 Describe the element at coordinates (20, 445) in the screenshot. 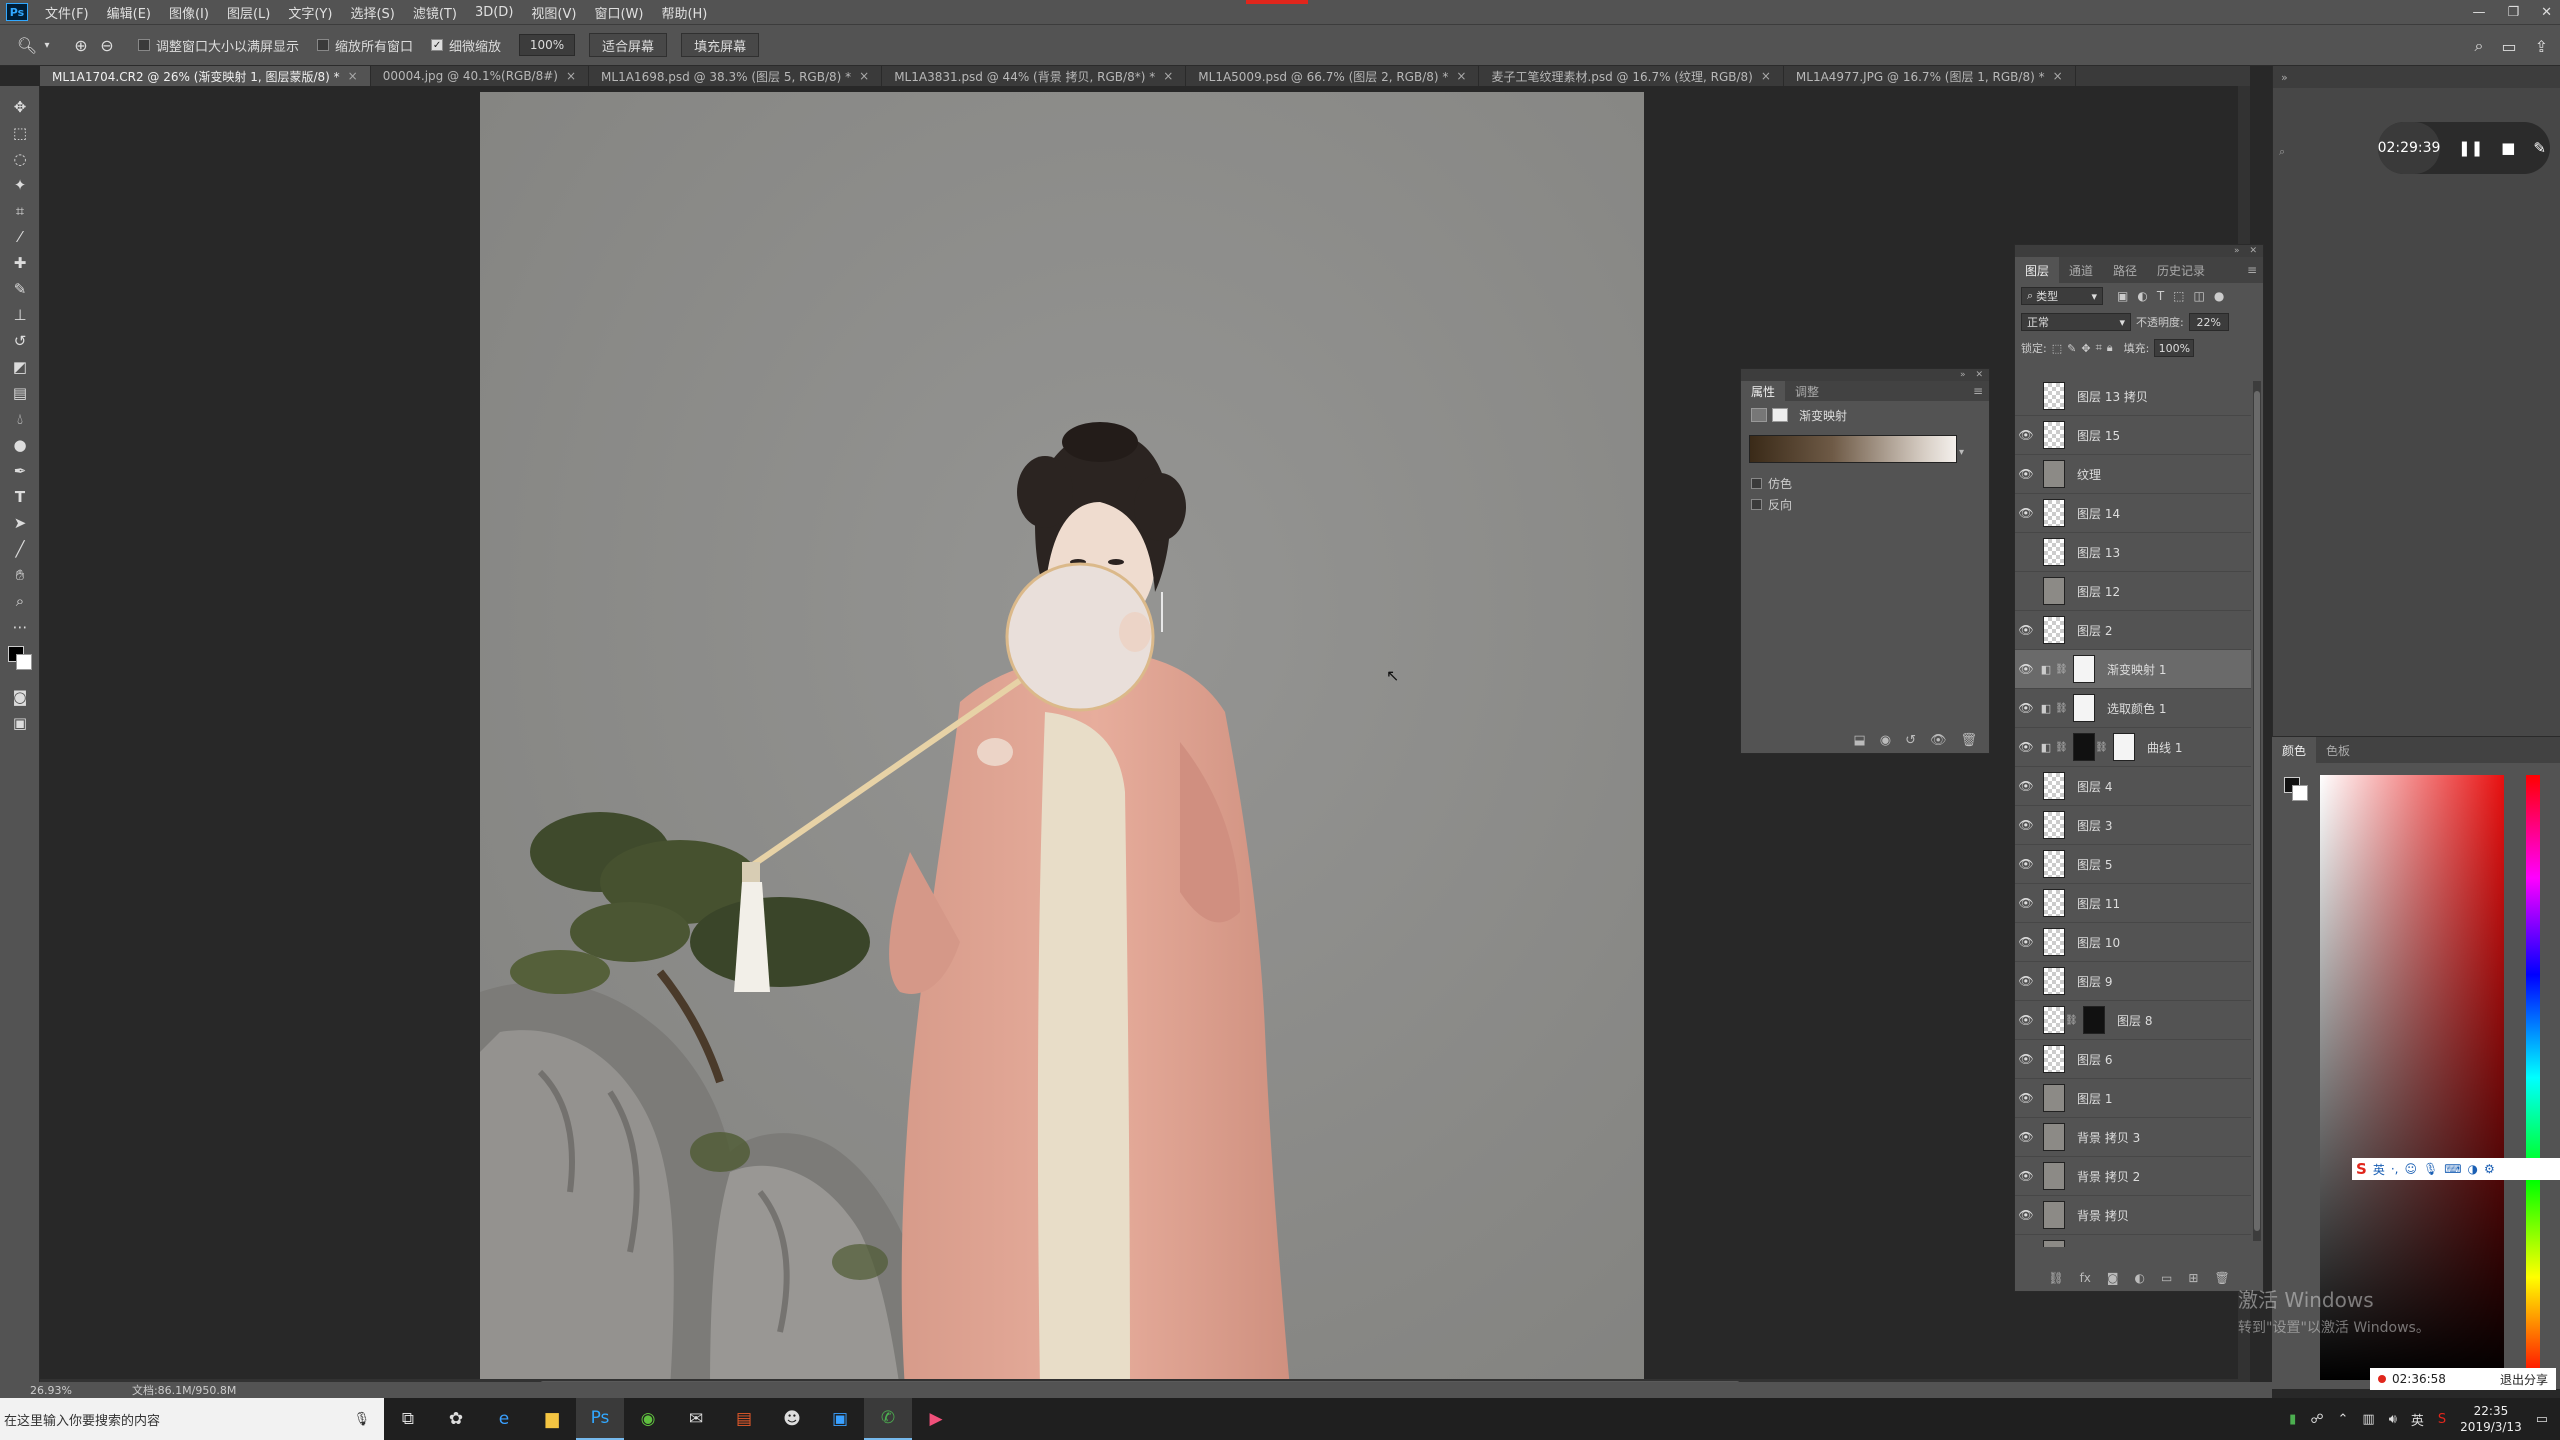

I see `dodge-tool-icon: ●` at that location.